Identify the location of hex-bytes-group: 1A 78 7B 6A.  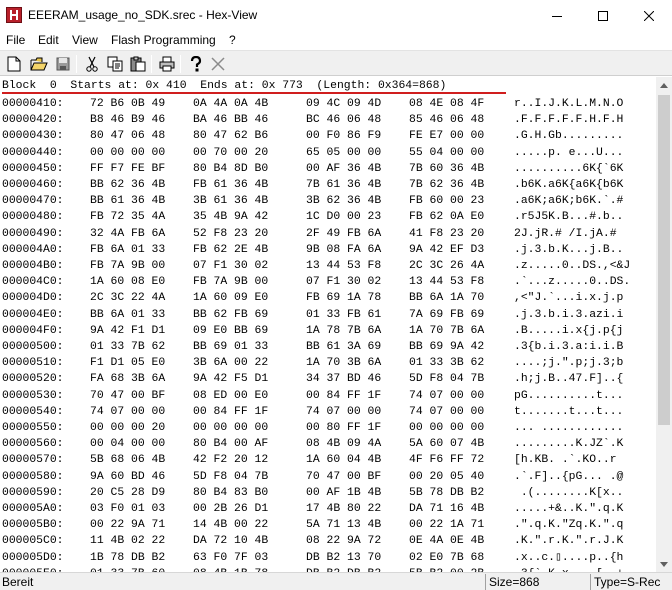
(344, 330).